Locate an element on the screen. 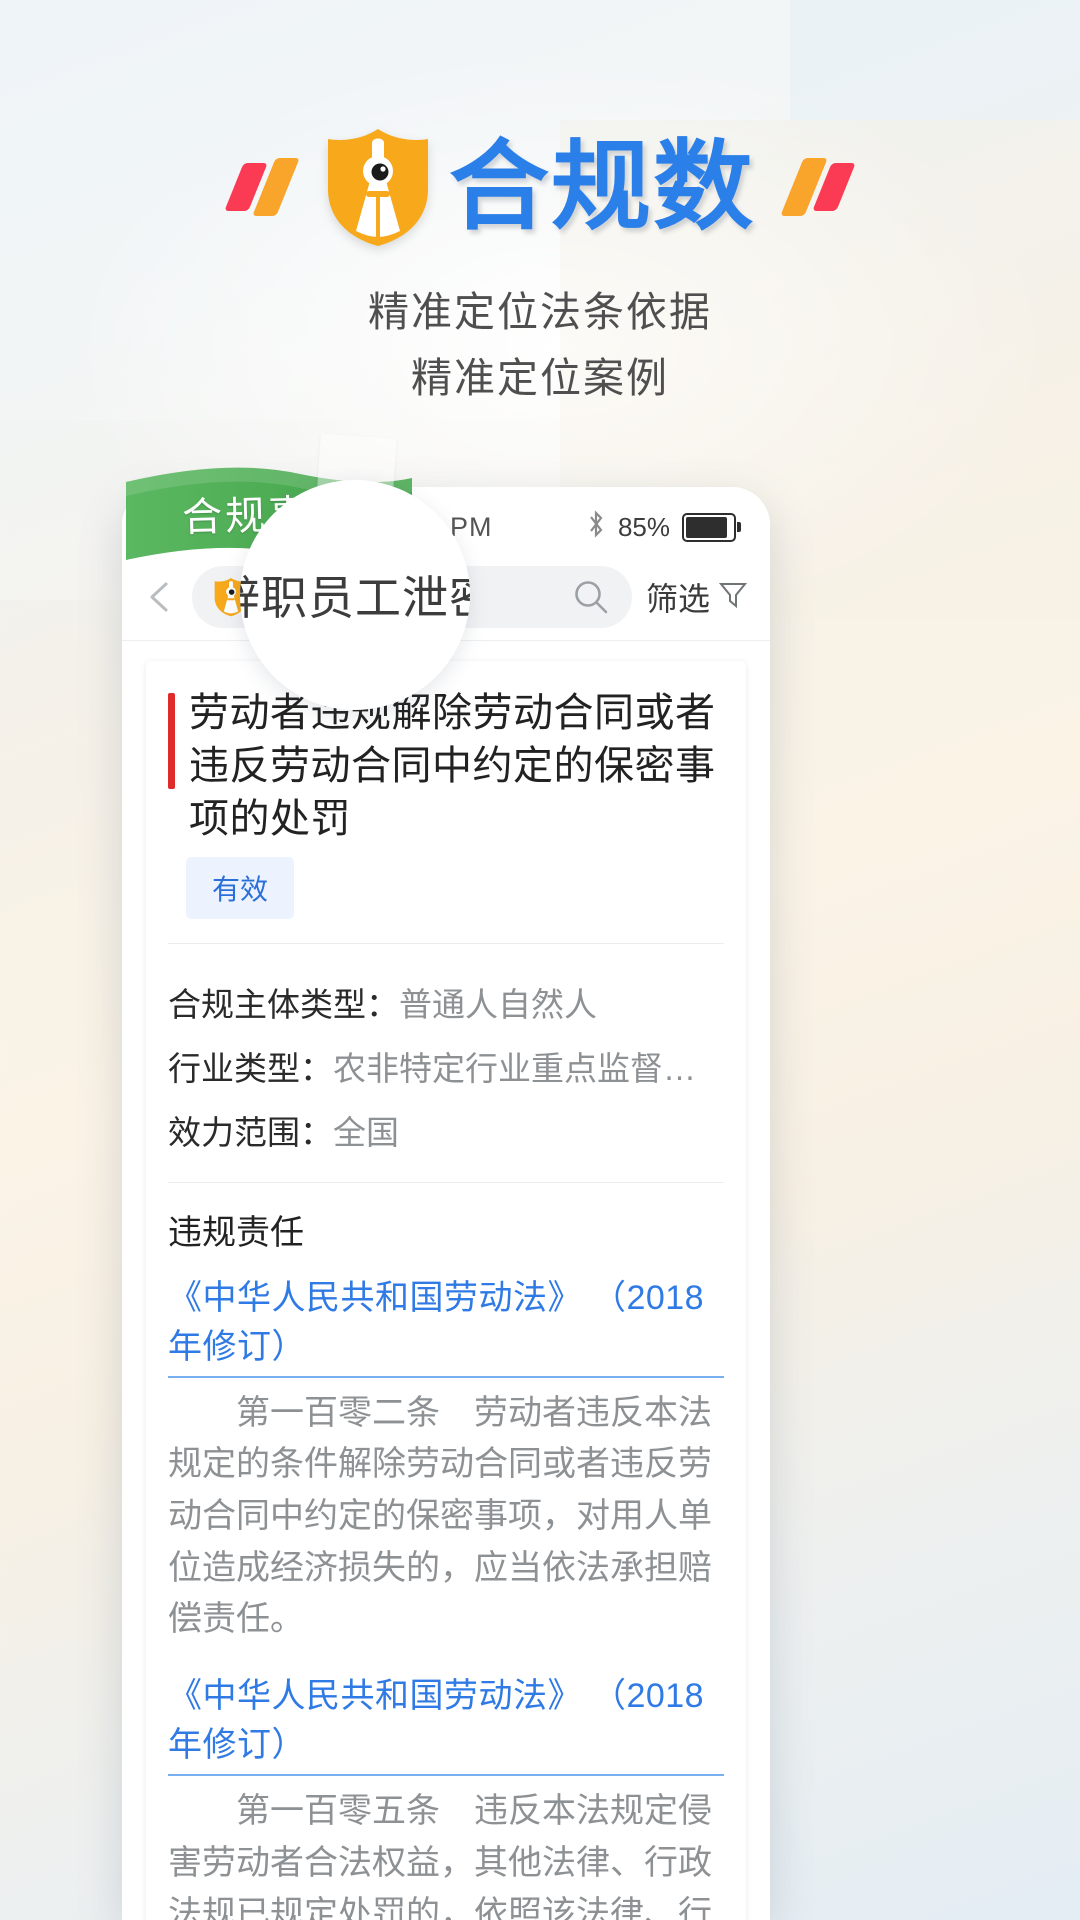  magnifier-lens: 辞职员工泄密 is located at coordinates (355, 595).